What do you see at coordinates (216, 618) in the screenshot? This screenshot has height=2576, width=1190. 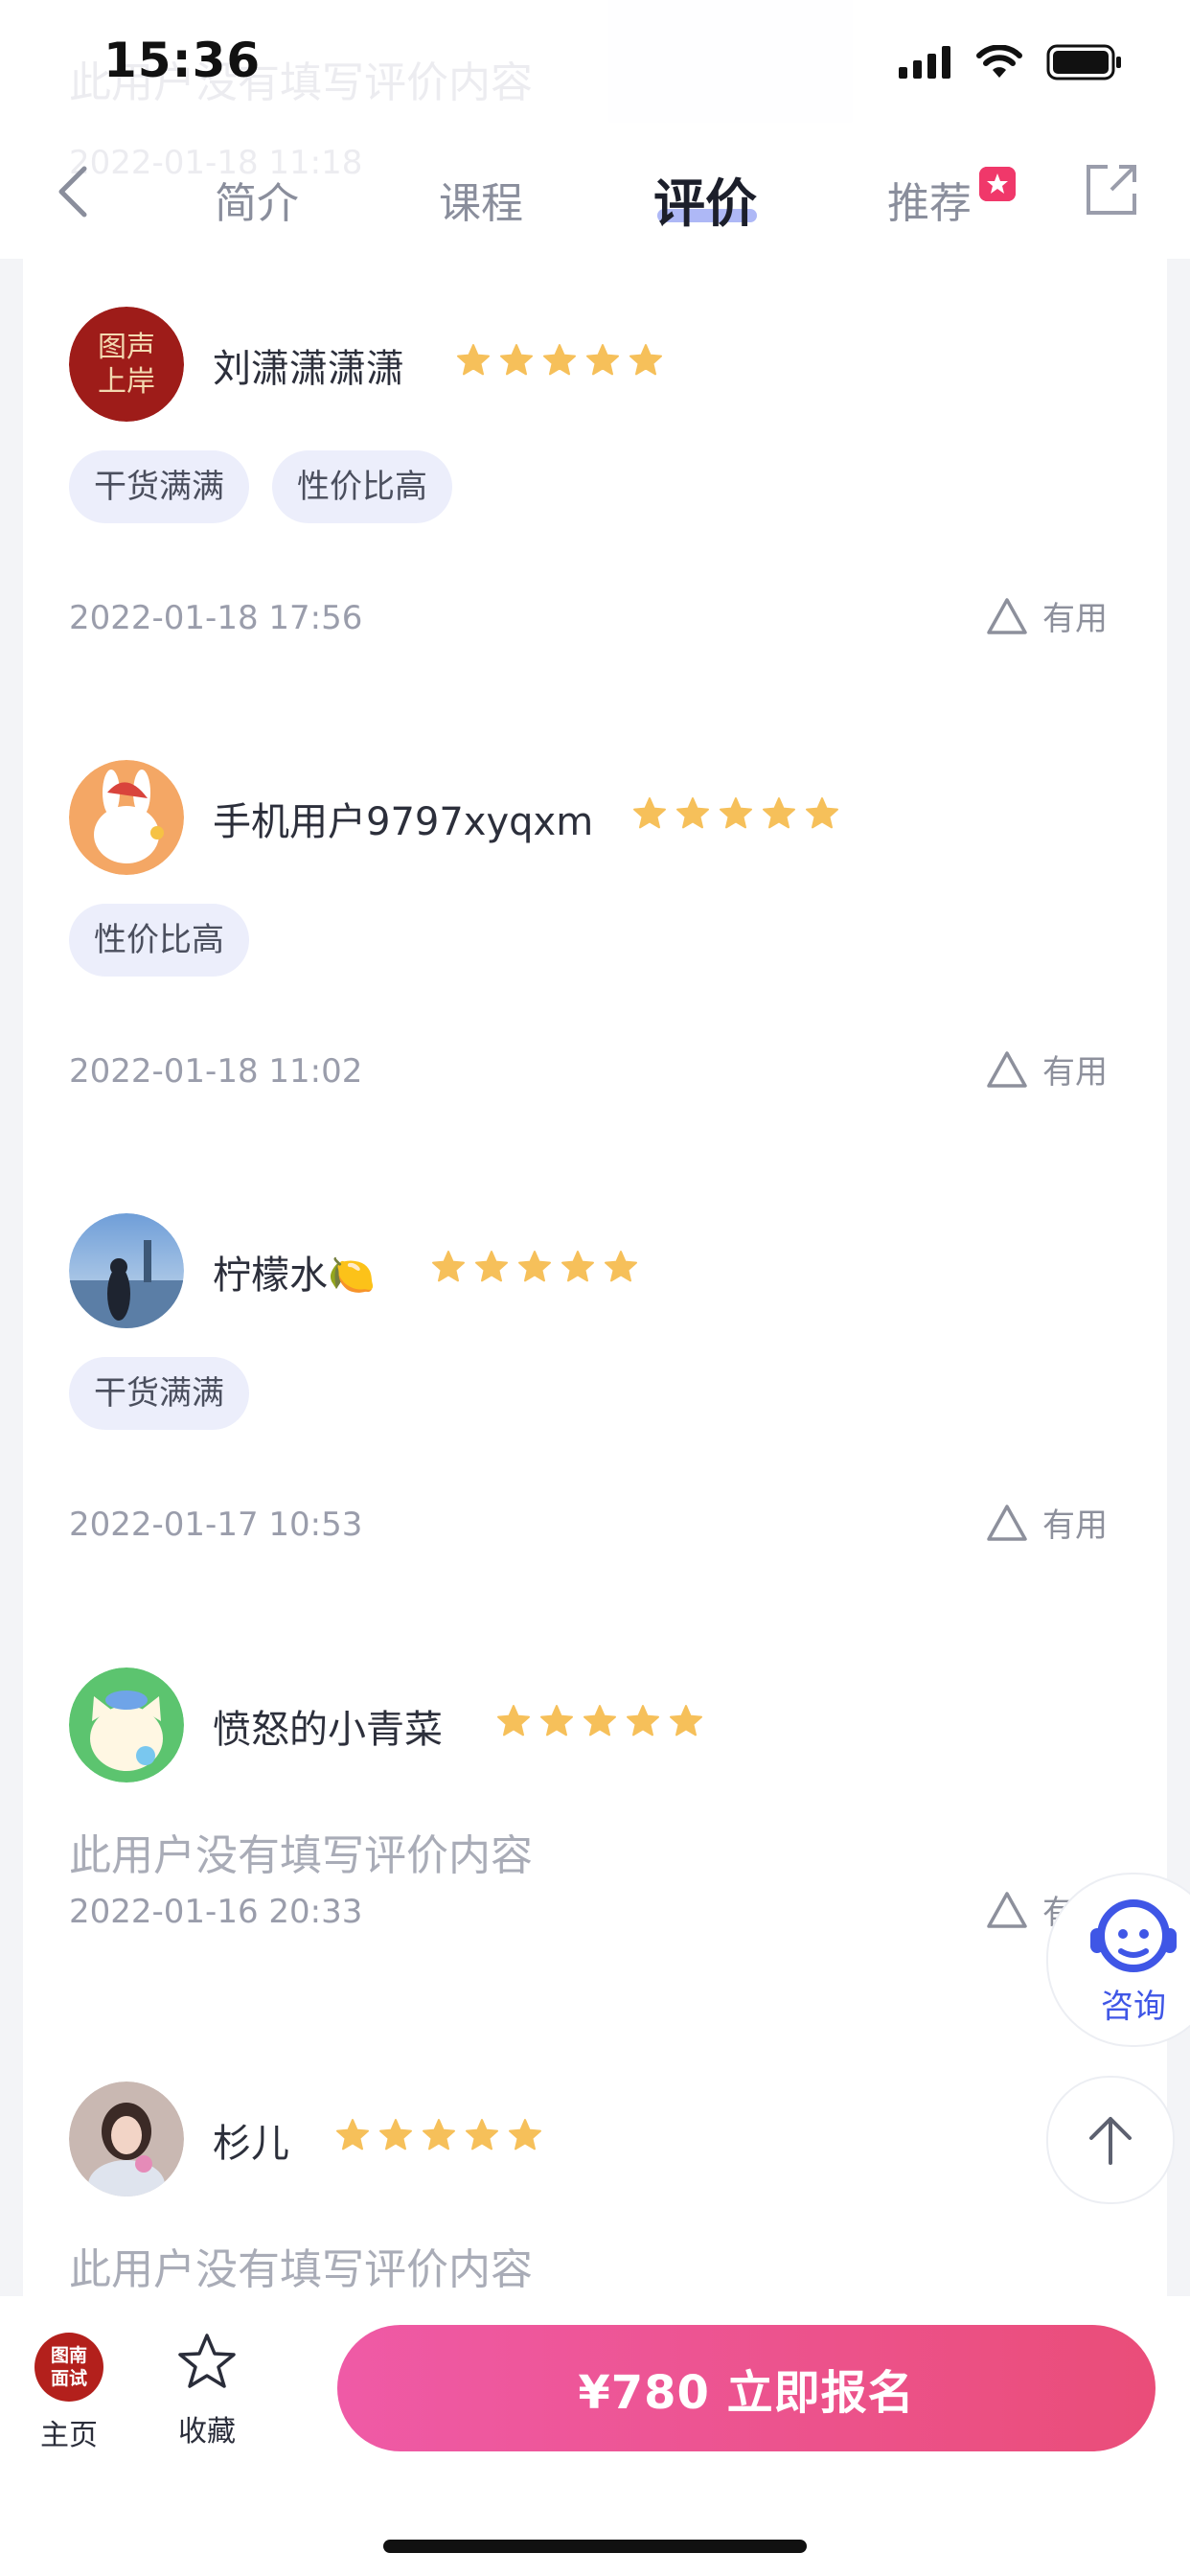 I see `review-date: 2022-01-18 17:56` at bounding box center [216, 618].